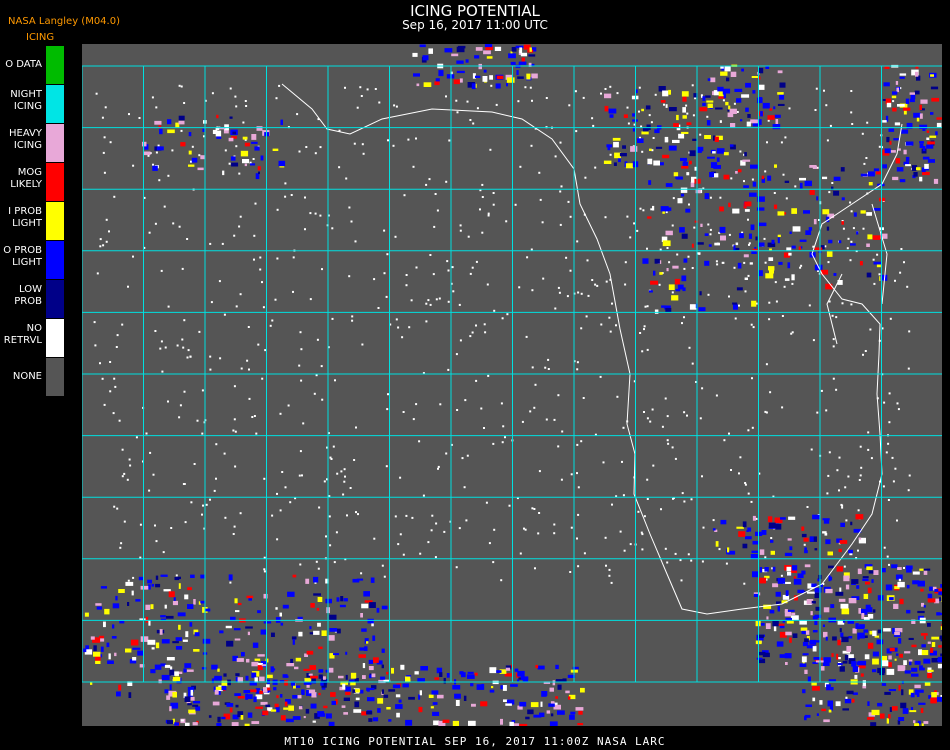 Image resolution: width=950 pixels, height=750 pixels. What do you see at coordinates (23, 64) in the screenshot?
I see `legend-label: O DATA` at bounding box center [23, 64].